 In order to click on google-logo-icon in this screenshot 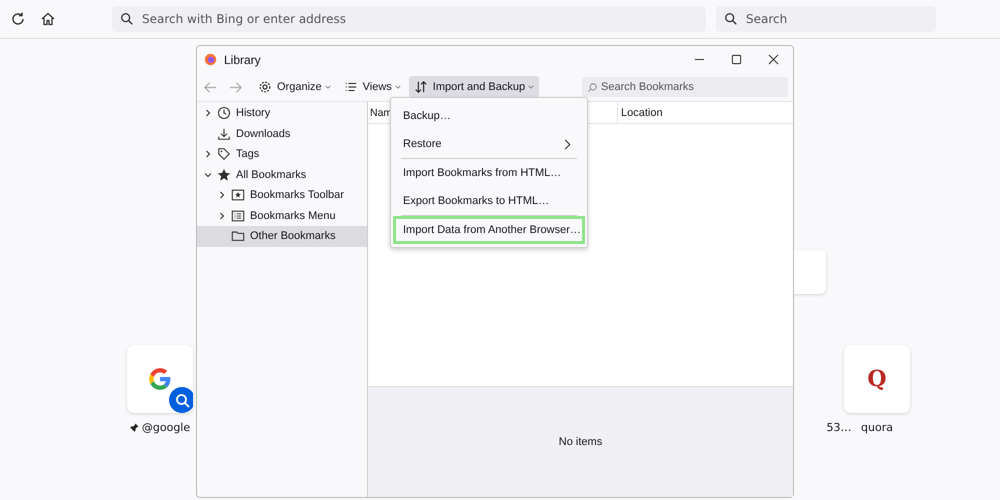, I will do `click(160, 379)`.